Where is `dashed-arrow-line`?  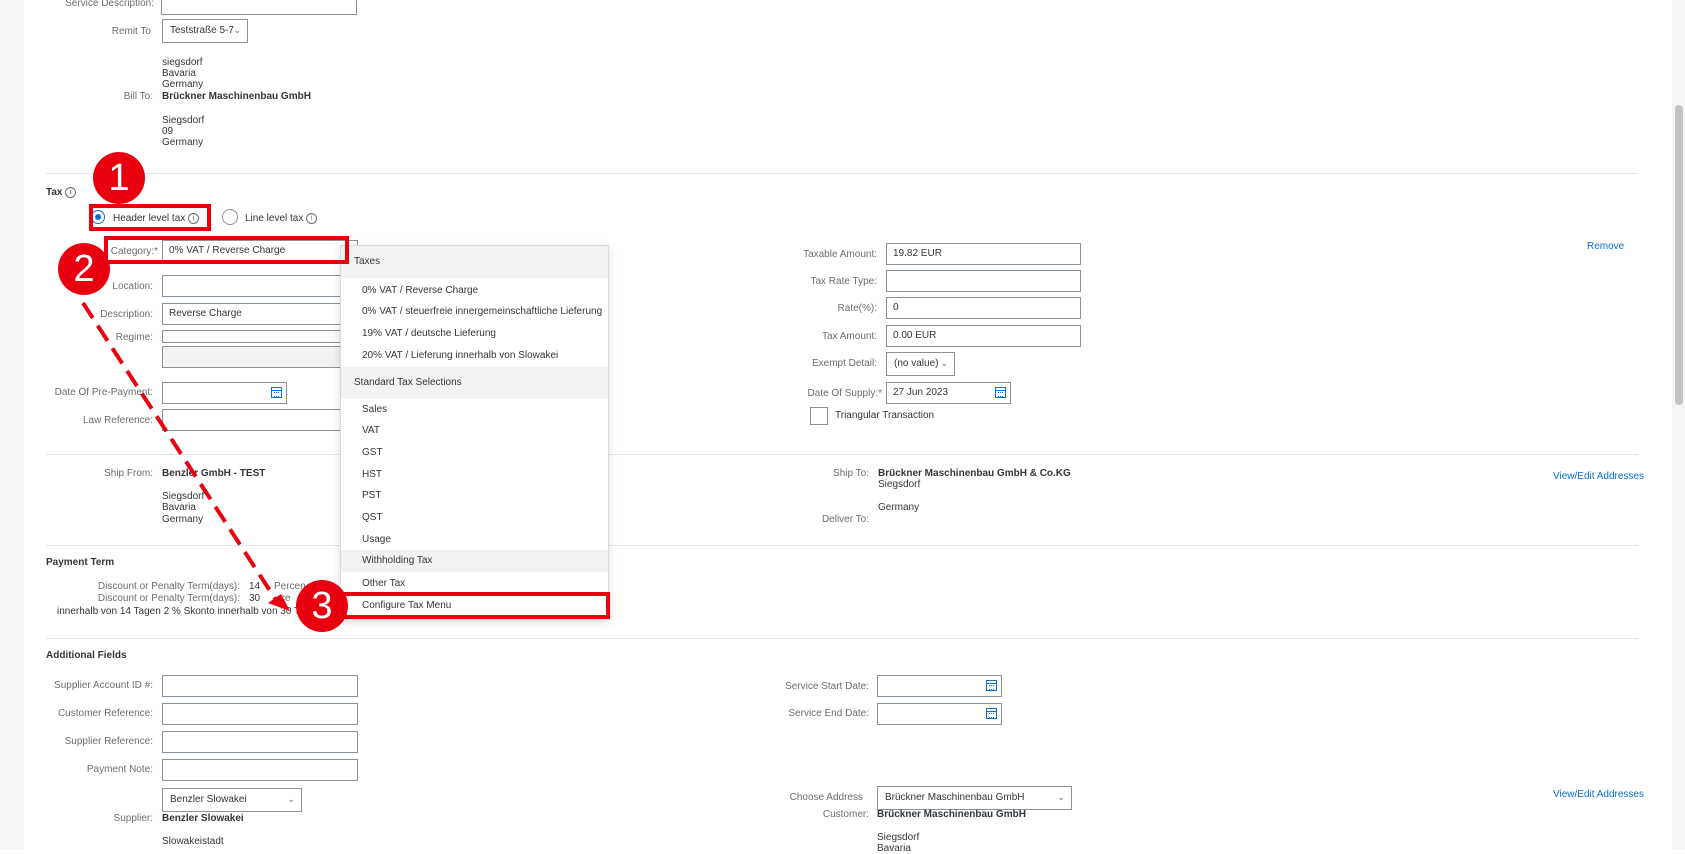 dashed-arrow-line is located at coordinates (179, 451).